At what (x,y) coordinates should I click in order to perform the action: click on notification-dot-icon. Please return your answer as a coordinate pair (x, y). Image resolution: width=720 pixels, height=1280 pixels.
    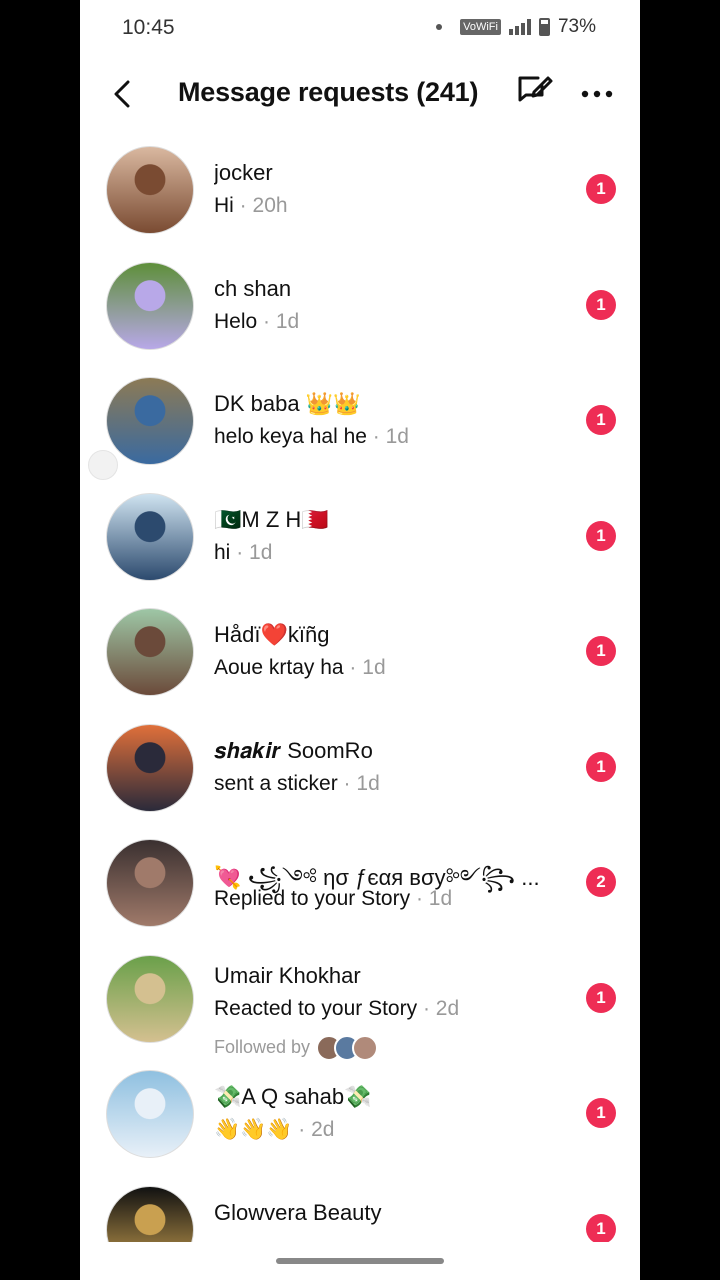
    Looking at the image, I should click on (439, 27).